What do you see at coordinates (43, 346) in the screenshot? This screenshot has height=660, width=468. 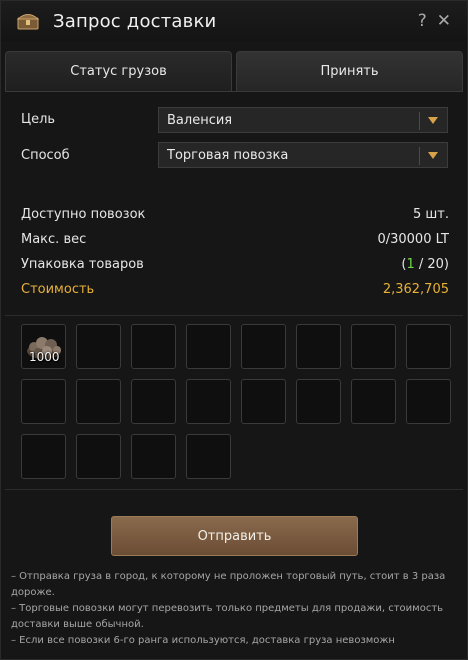 I see `cargo-slot: 1000` at bounding box center [43, 346].